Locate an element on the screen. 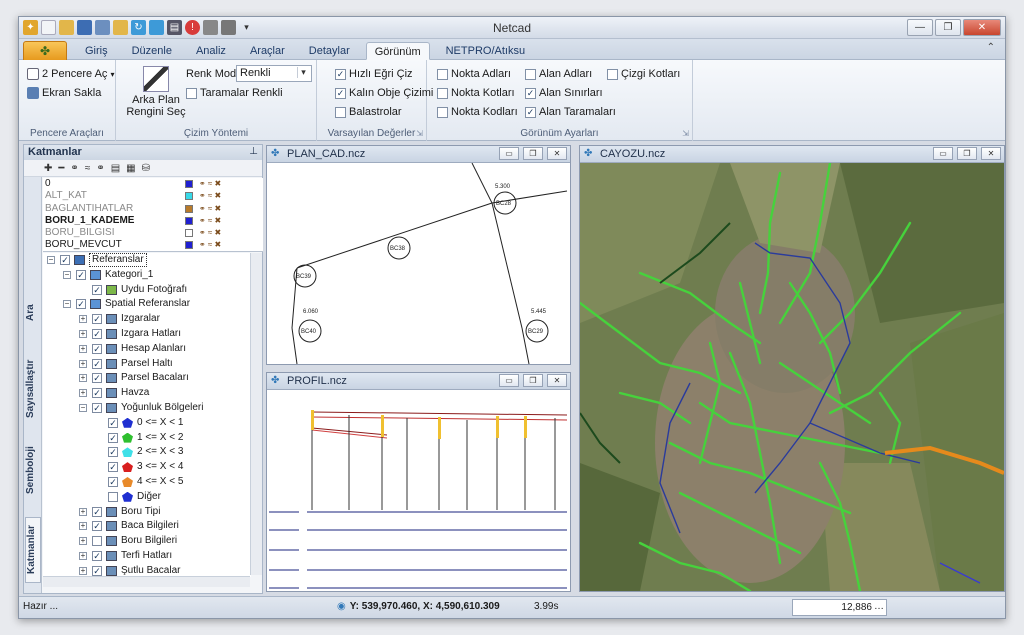 The height and width of the screenshot is (635, 1024). renk-modu-select: Renkli is located at coordinates (274, 73).